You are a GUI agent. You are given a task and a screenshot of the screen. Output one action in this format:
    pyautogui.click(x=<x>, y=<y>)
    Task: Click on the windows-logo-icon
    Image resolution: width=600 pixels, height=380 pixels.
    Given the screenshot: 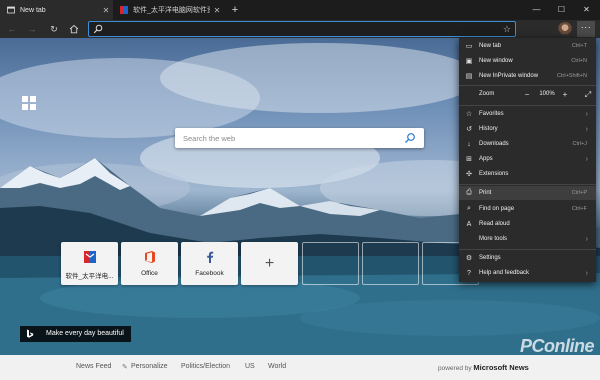 What is the action you would take?
    pyautogui.click(x=29, y=103)
    